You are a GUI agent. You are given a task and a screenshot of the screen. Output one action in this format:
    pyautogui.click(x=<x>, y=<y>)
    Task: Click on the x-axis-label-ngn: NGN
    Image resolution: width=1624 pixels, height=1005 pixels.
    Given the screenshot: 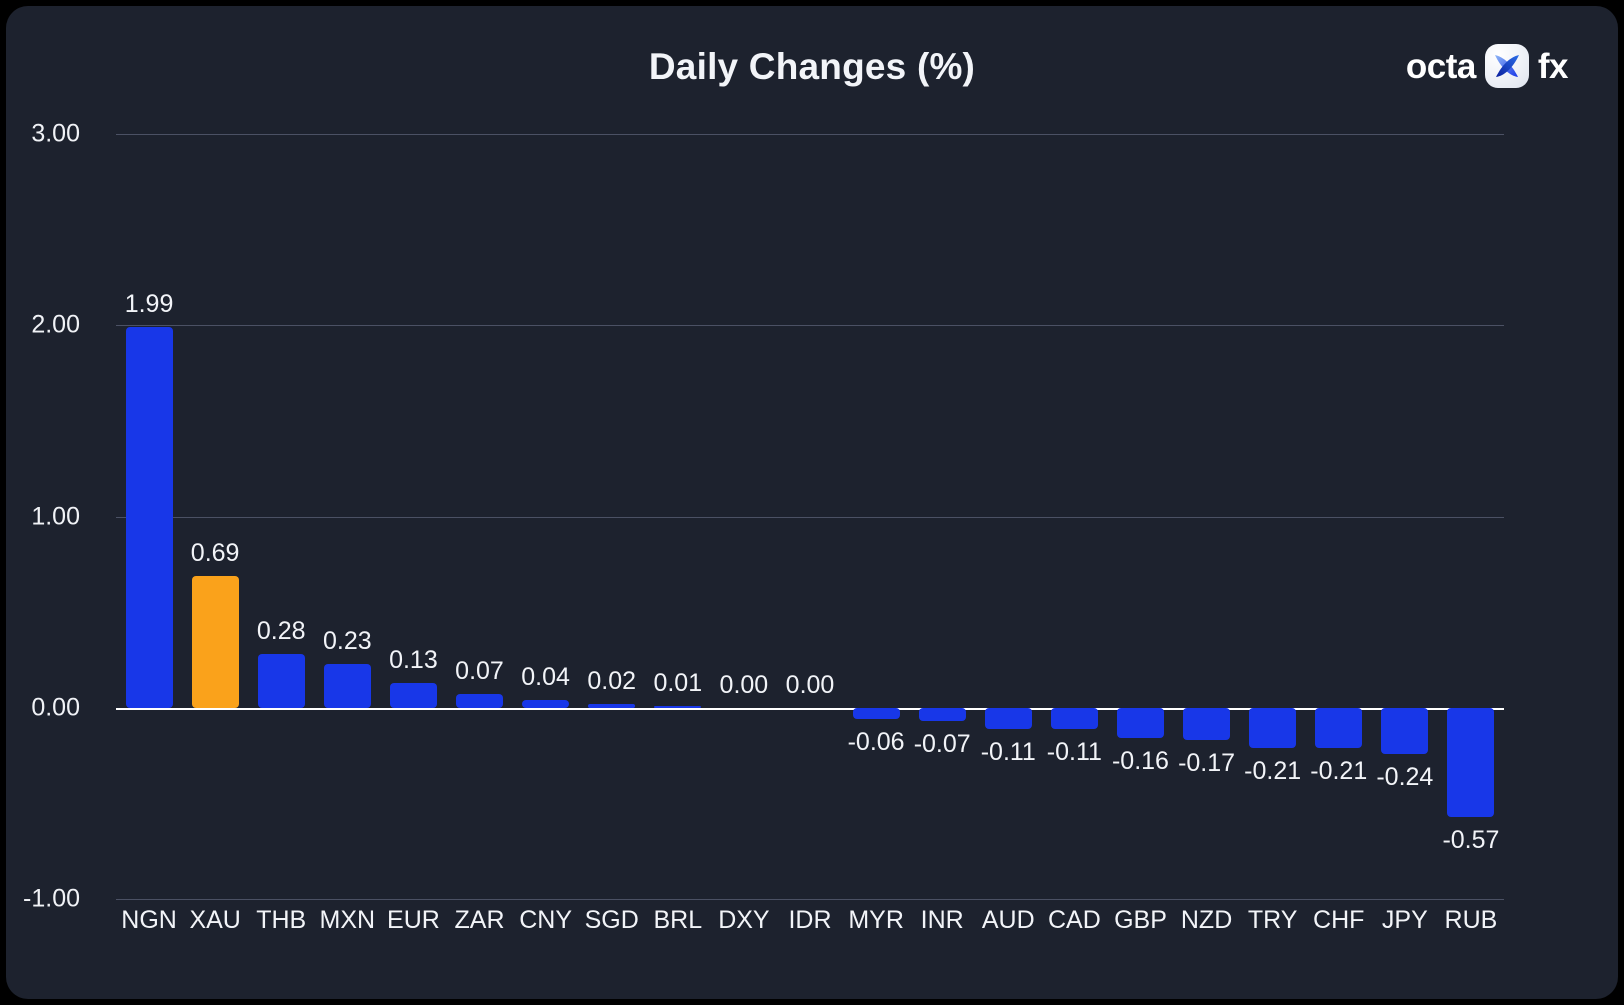 What is the action you would take?
    pyautogui.click(x=149, y=920)
    